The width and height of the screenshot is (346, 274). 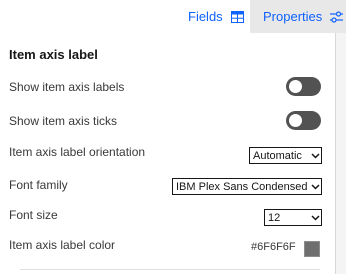 What do you see at coordinates (312, 249) in the screenshot?
I see `label-color-swatch` at bounding box center [312, 249].